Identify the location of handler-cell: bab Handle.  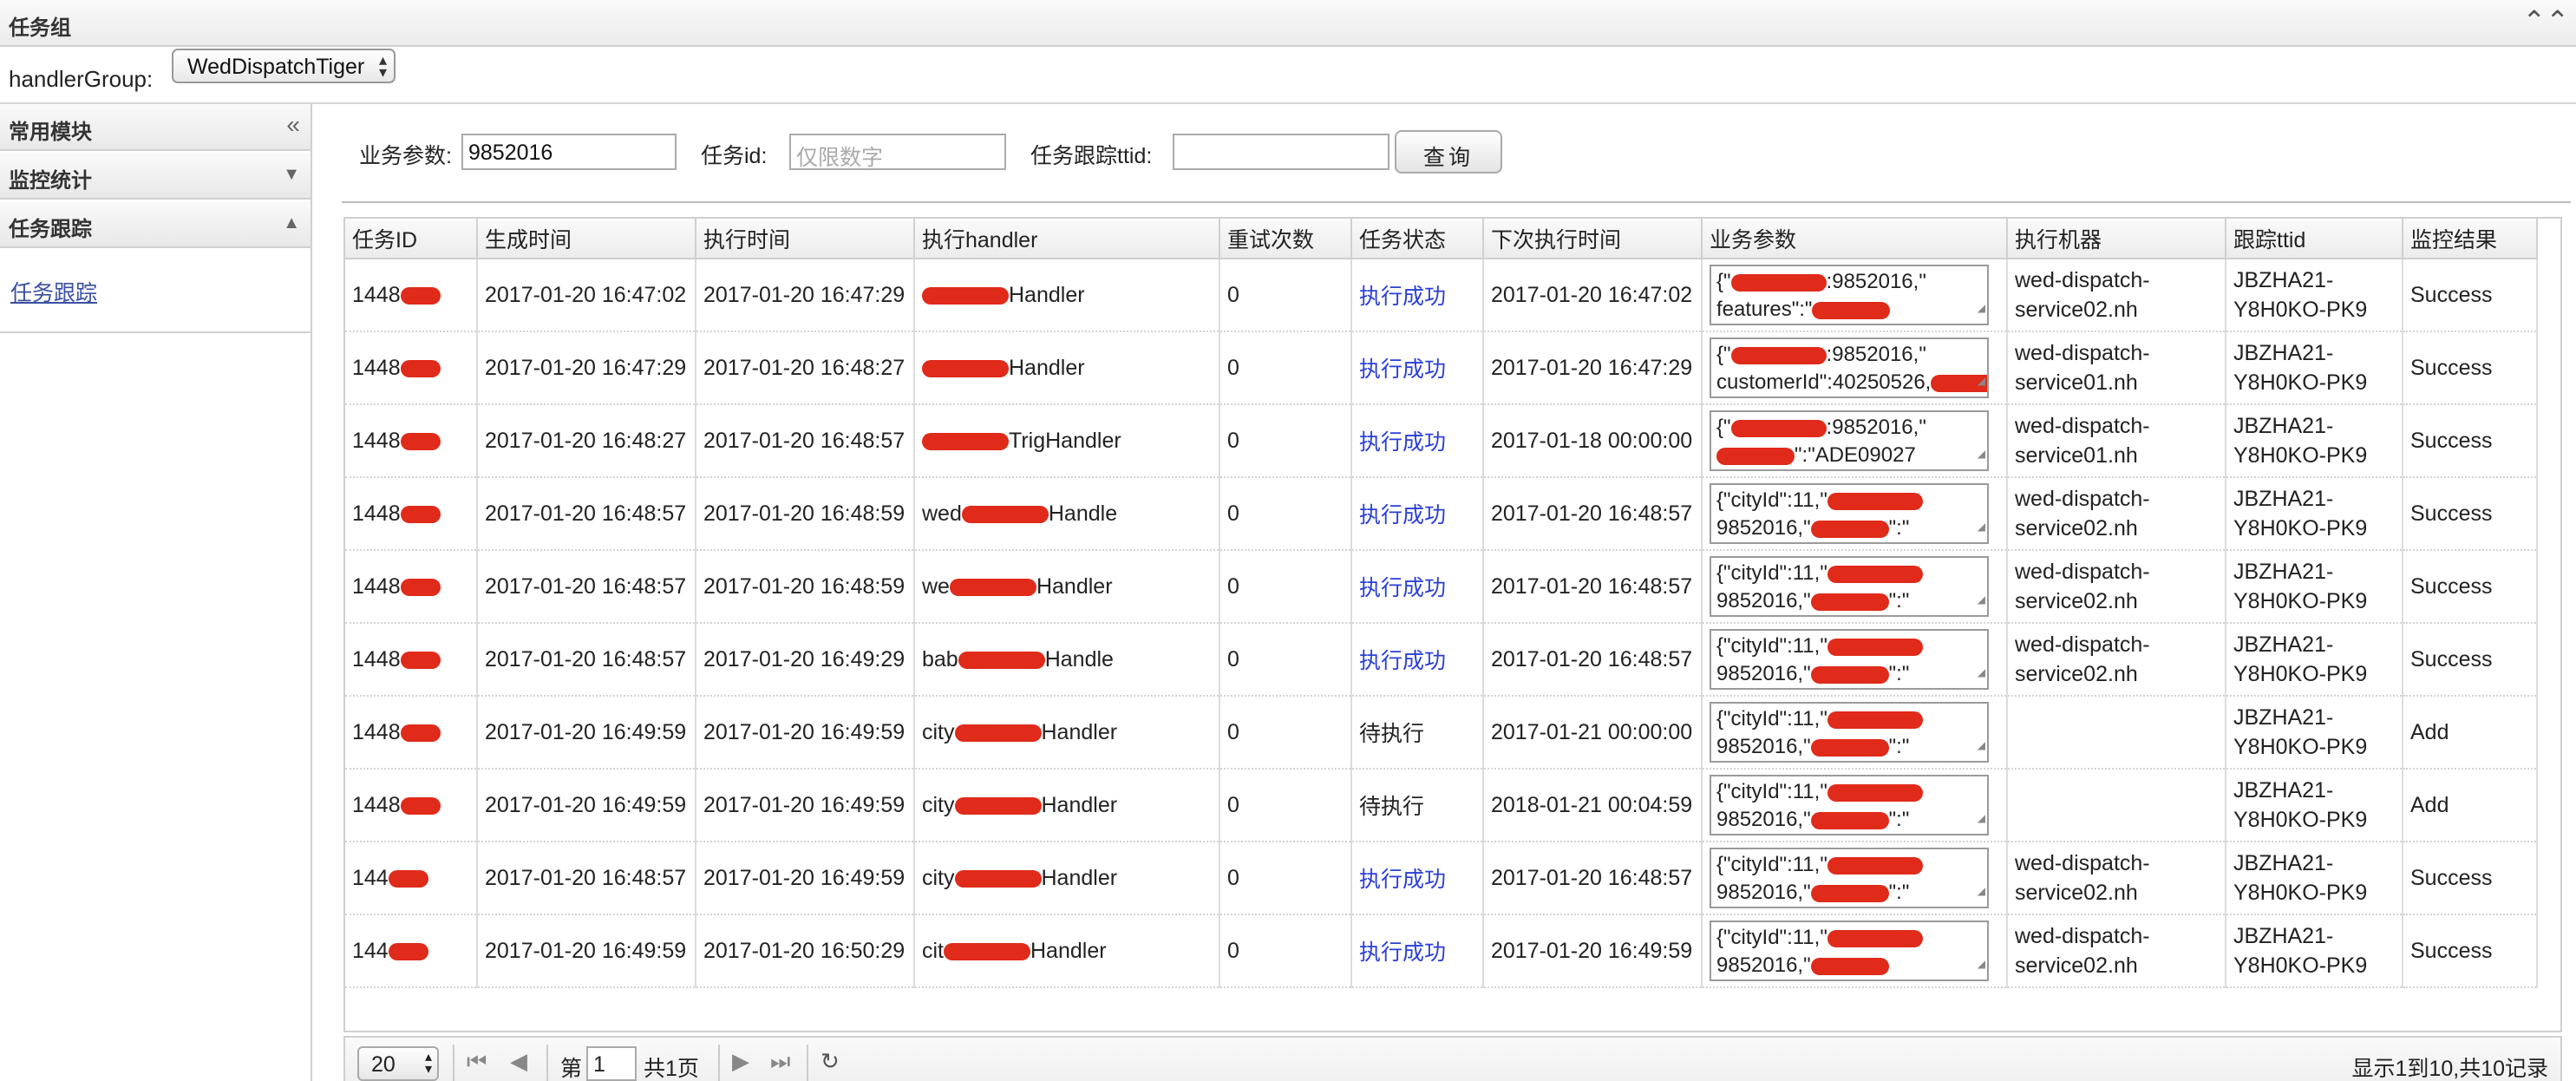
(1067, 660).